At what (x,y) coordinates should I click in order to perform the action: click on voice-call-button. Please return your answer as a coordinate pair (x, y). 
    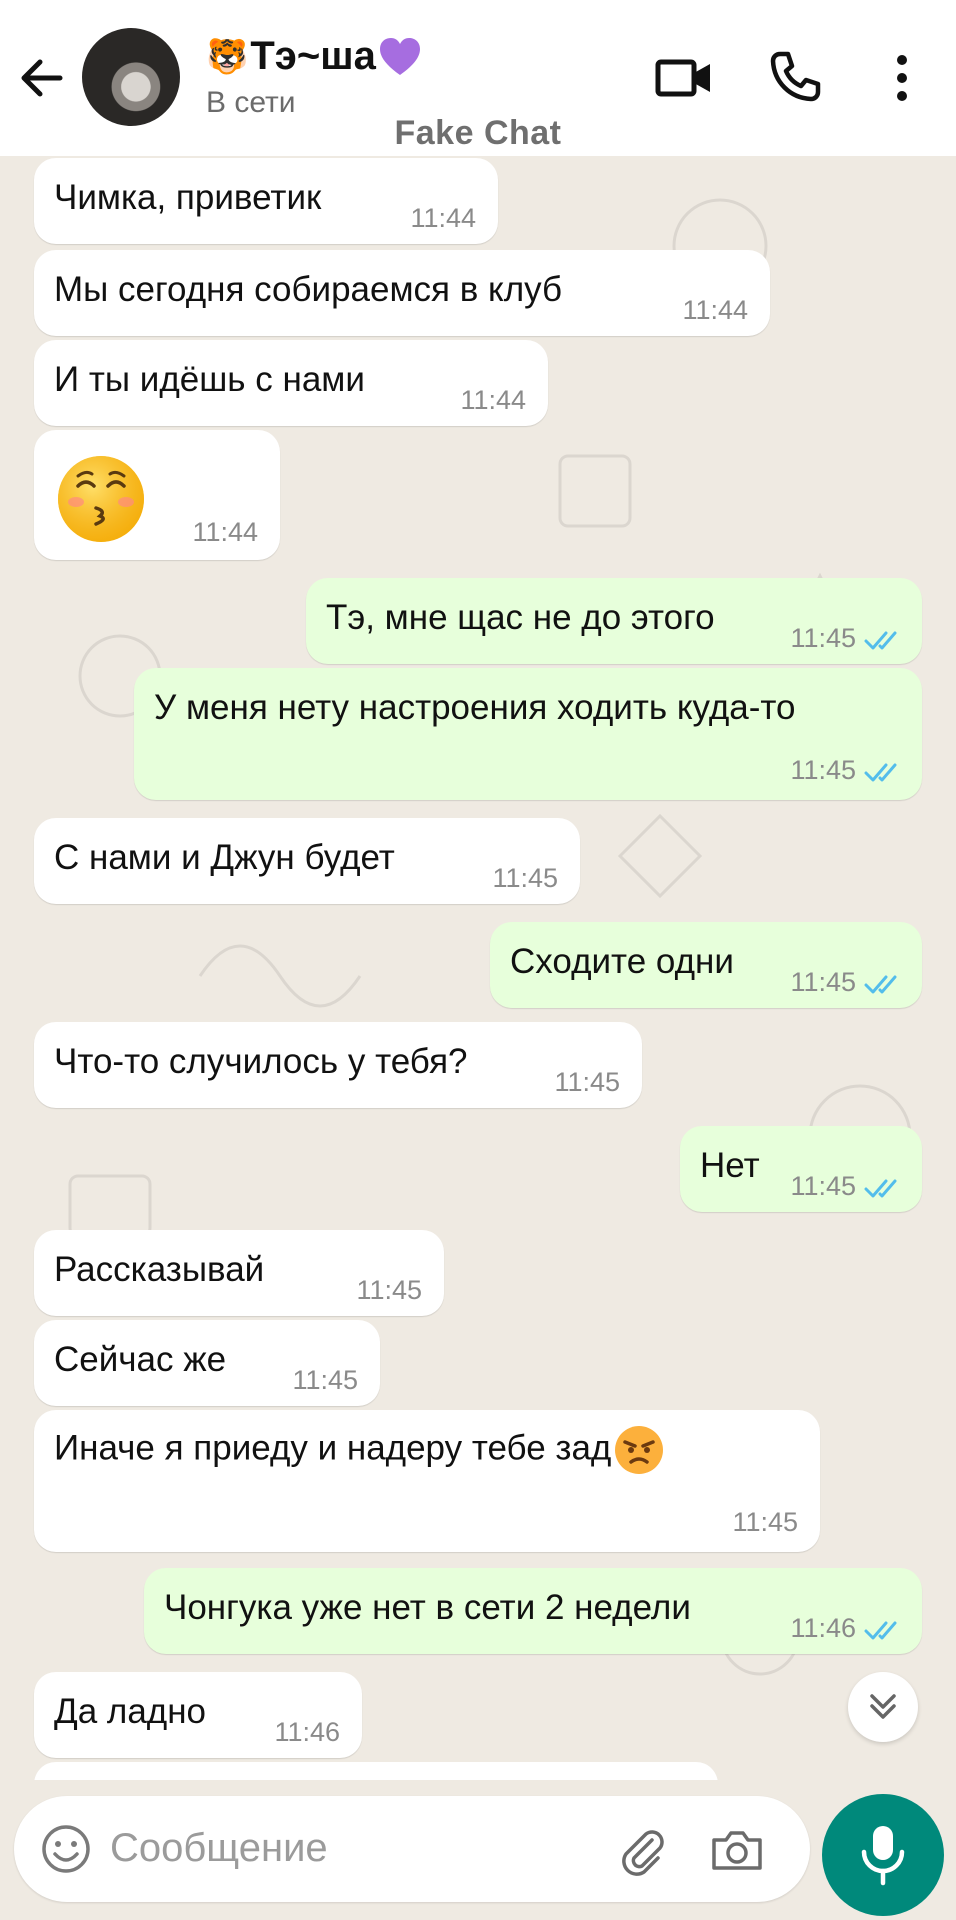
    Looking at the image, I should click on (794, 78).